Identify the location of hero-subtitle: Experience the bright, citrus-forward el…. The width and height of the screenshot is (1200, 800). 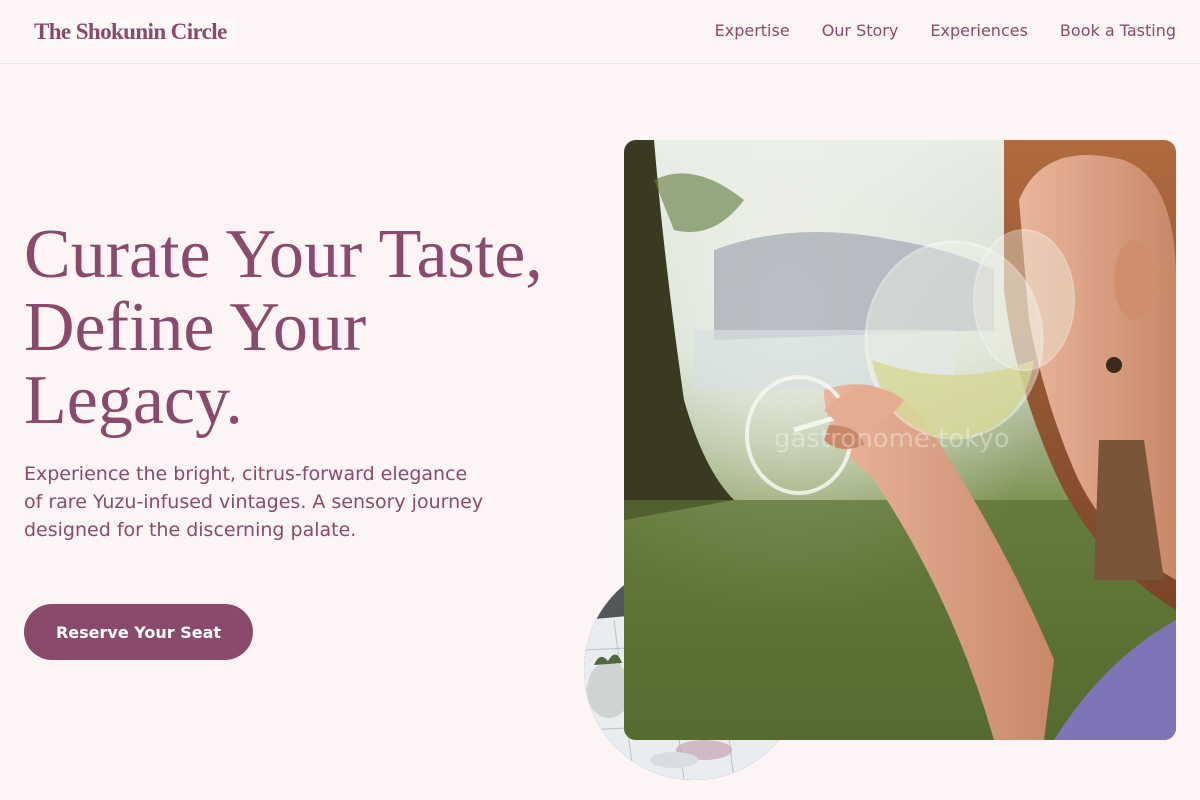
(254, 502).